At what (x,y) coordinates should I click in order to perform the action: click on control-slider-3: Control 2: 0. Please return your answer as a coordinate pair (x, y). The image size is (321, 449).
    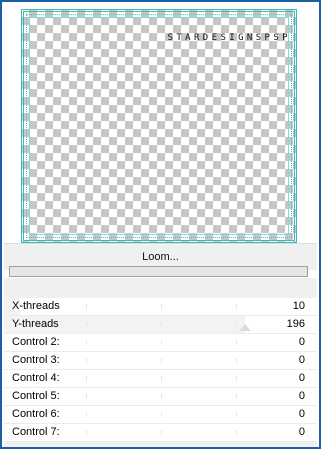
    Looking at the image, I should click on (160, 343).